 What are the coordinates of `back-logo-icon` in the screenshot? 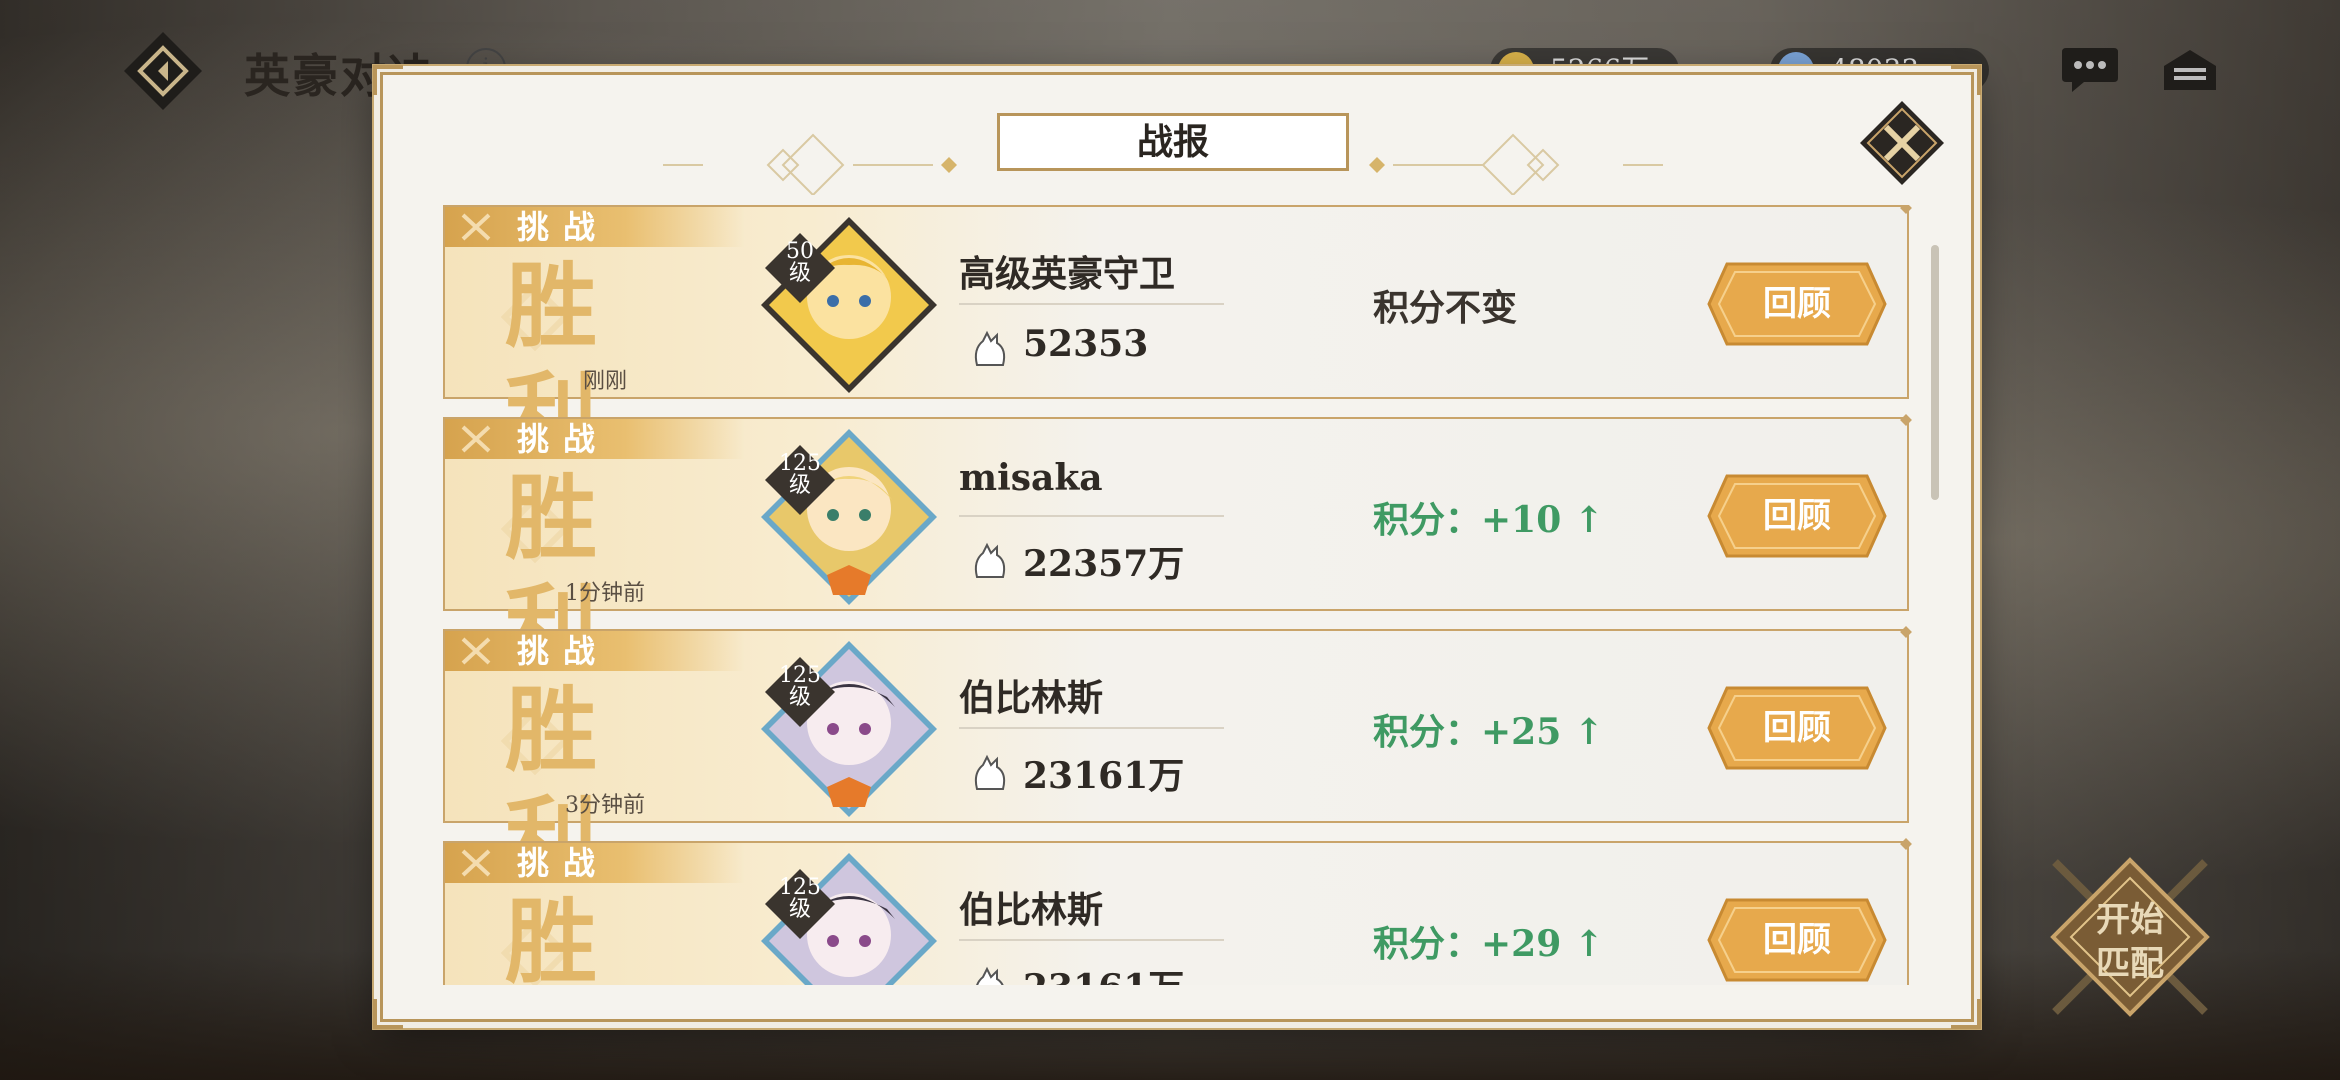 It's located at (163, 71).